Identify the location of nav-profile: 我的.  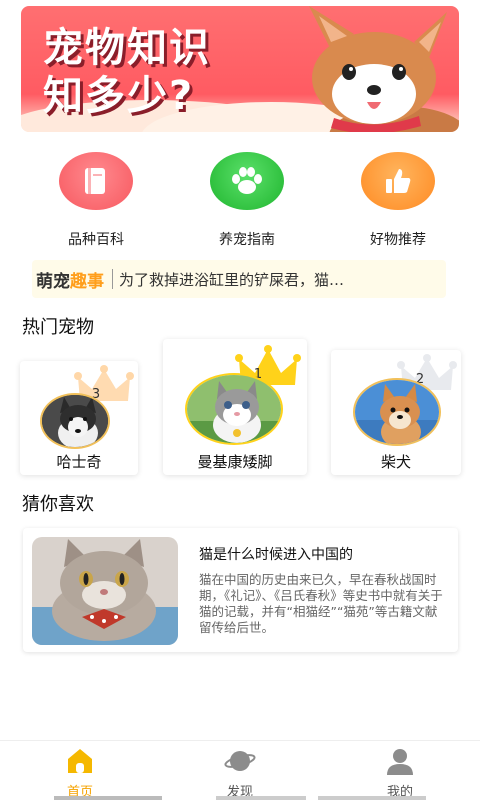
(400, 773).